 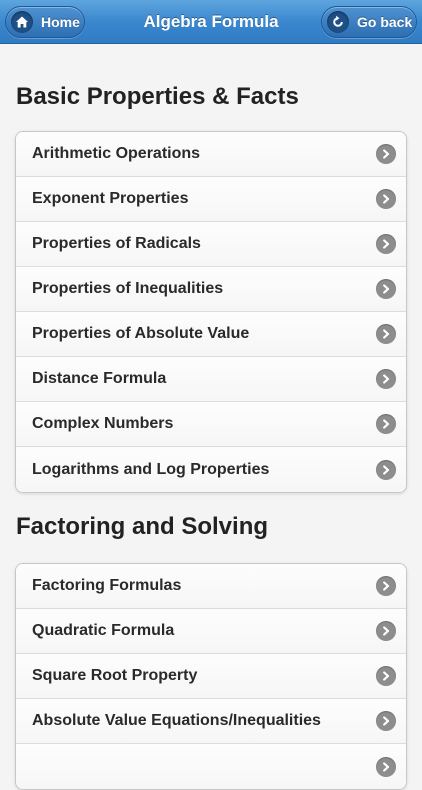 I want to click on go-back-button: Go back, so click(x=369, y=22).